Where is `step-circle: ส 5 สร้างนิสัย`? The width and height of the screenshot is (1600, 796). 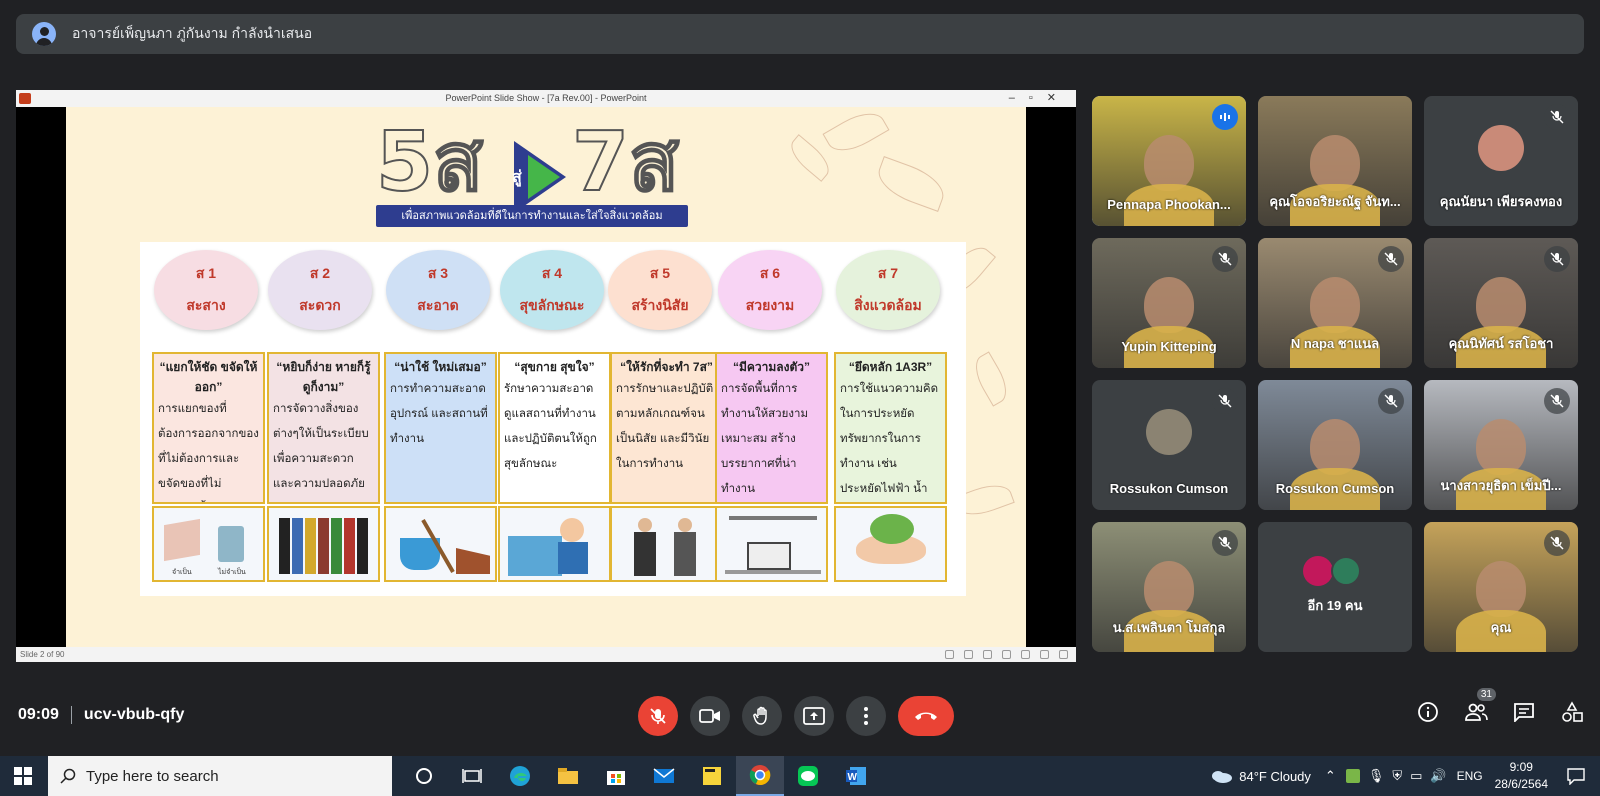
step-circle: ส 5 สร้างนิสัย is located at coordinates (660, 290).